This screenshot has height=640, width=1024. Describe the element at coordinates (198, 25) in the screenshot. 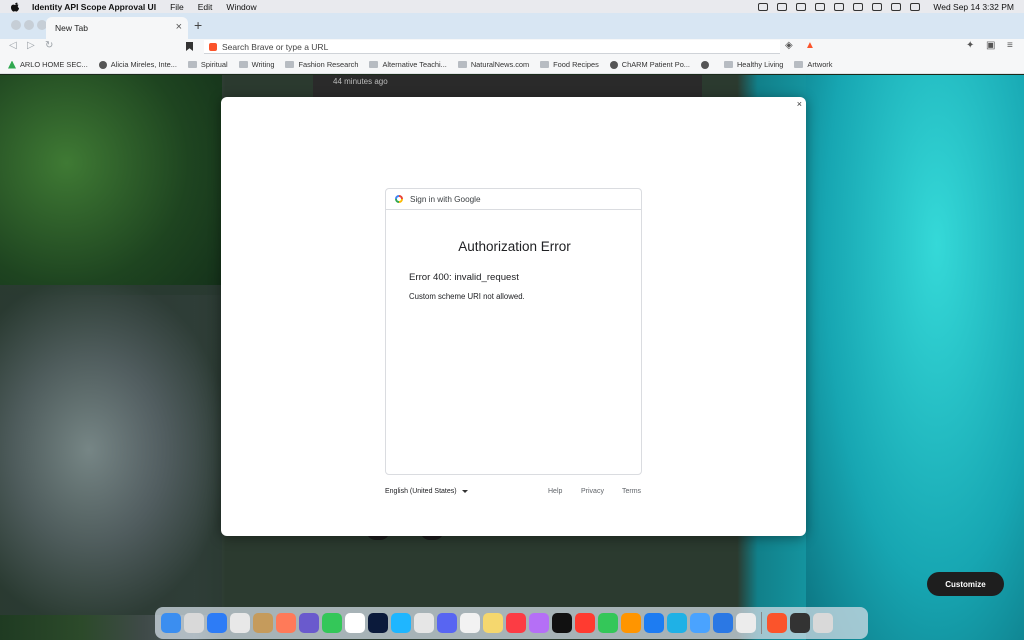

I see `new-tab-button: +` at that location.